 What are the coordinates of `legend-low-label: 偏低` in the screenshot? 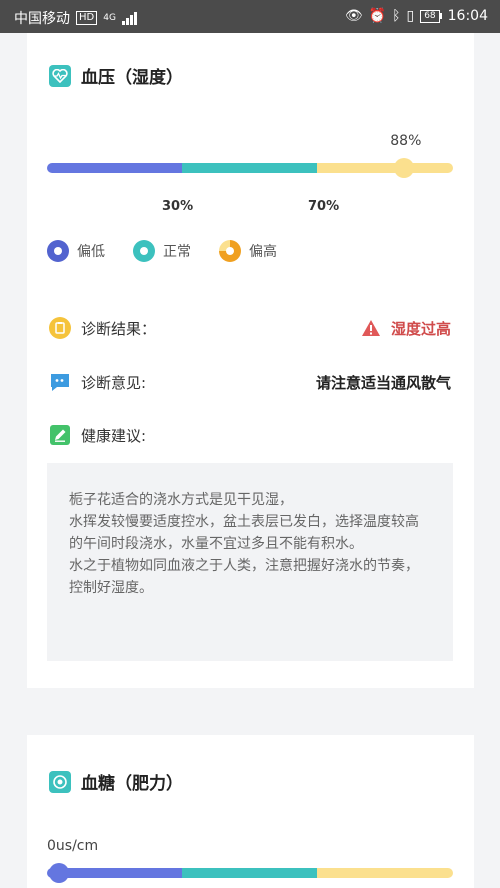 It's located at (91, 252).